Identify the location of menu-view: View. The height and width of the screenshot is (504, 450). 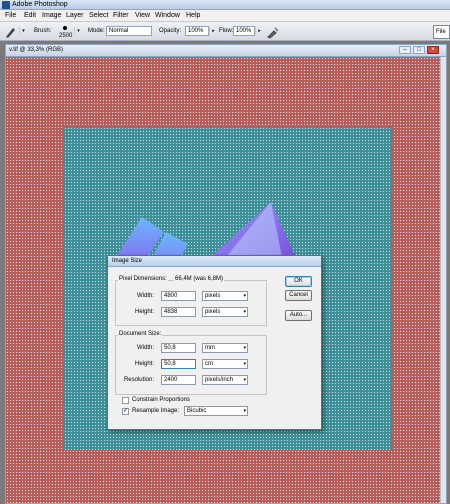
(142, 15).